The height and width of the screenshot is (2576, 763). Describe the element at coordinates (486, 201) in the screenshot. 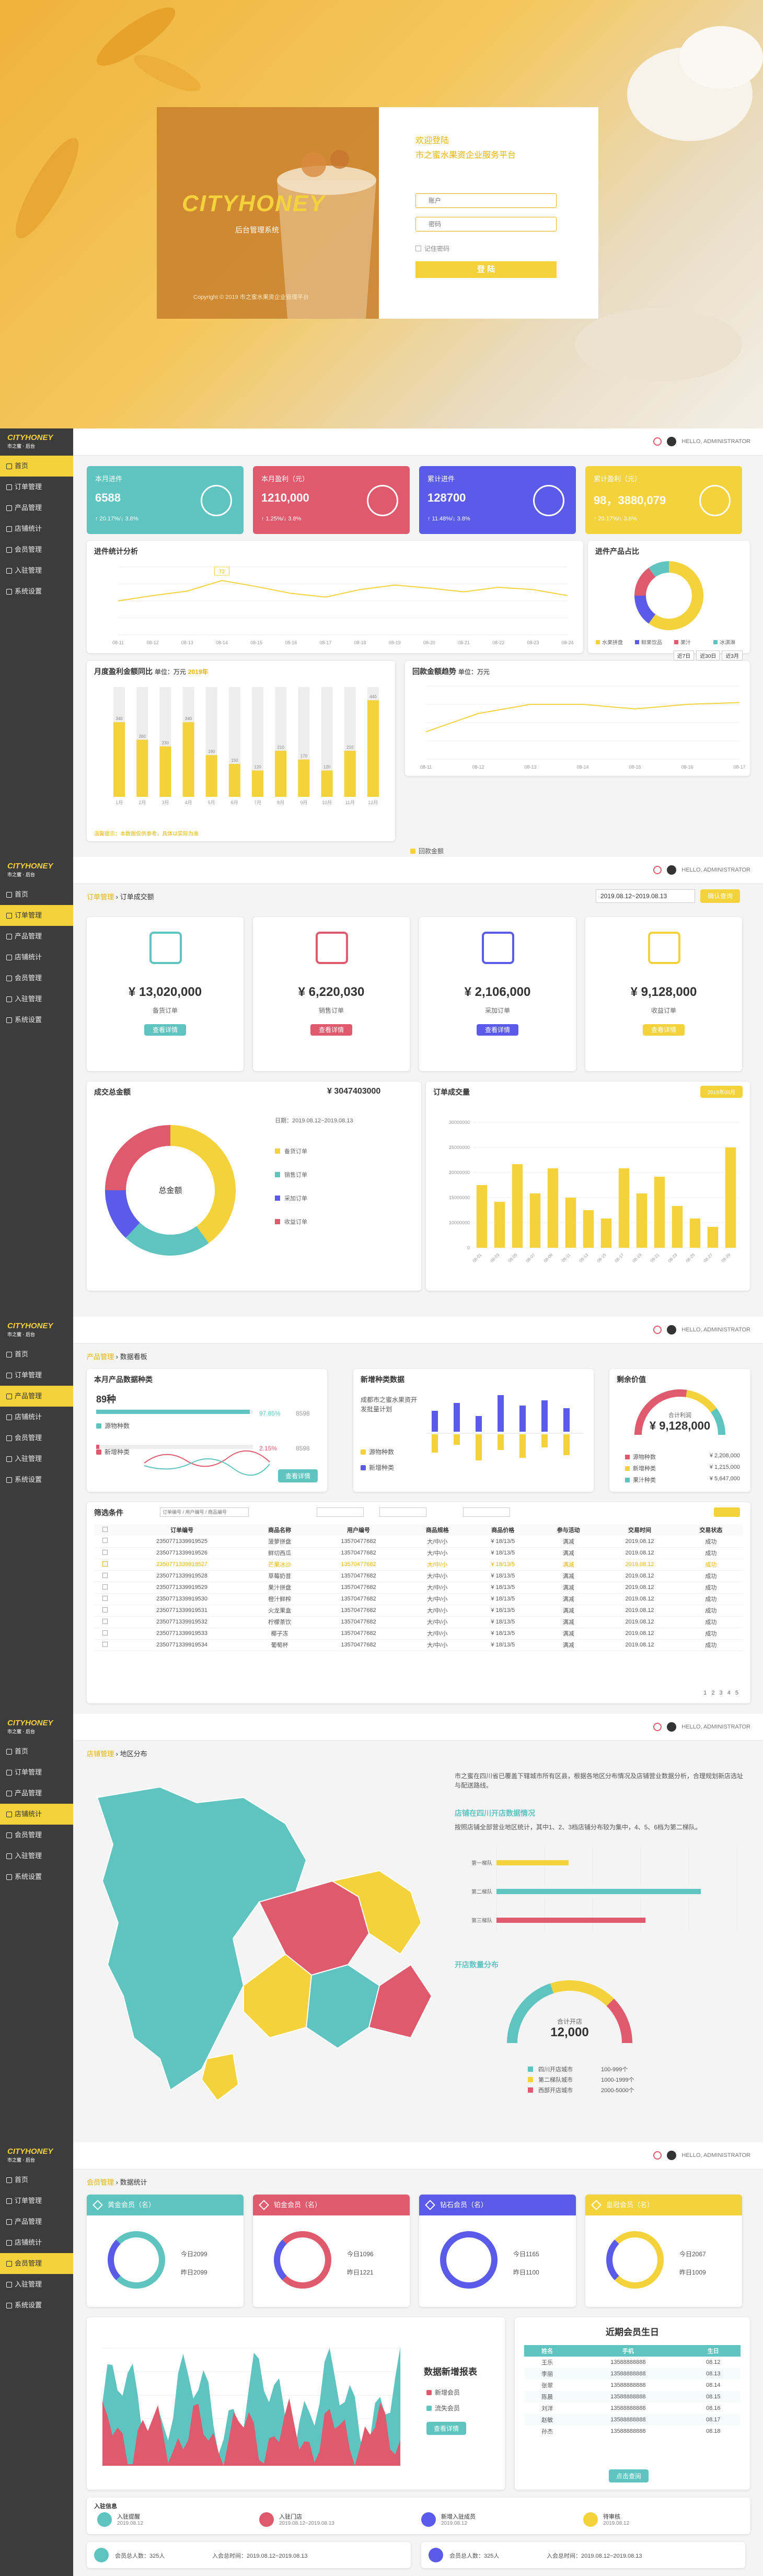

I see `username-input` at that location.